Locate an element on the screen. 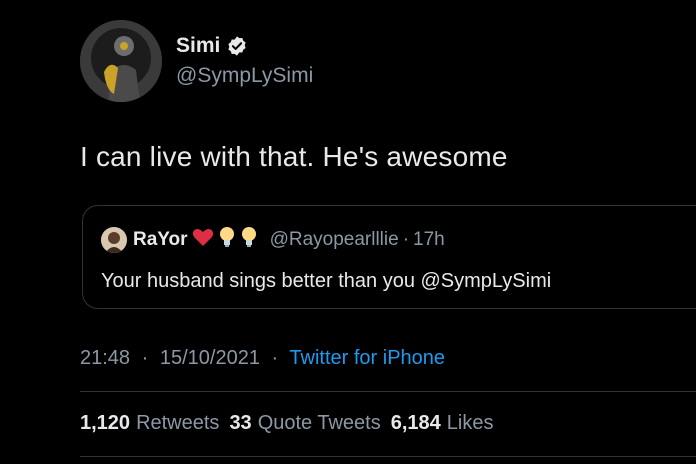 Image resolution: width=696 pixels, height=464 pixels. verified-badge-icon is located at coordinates (237, 46).